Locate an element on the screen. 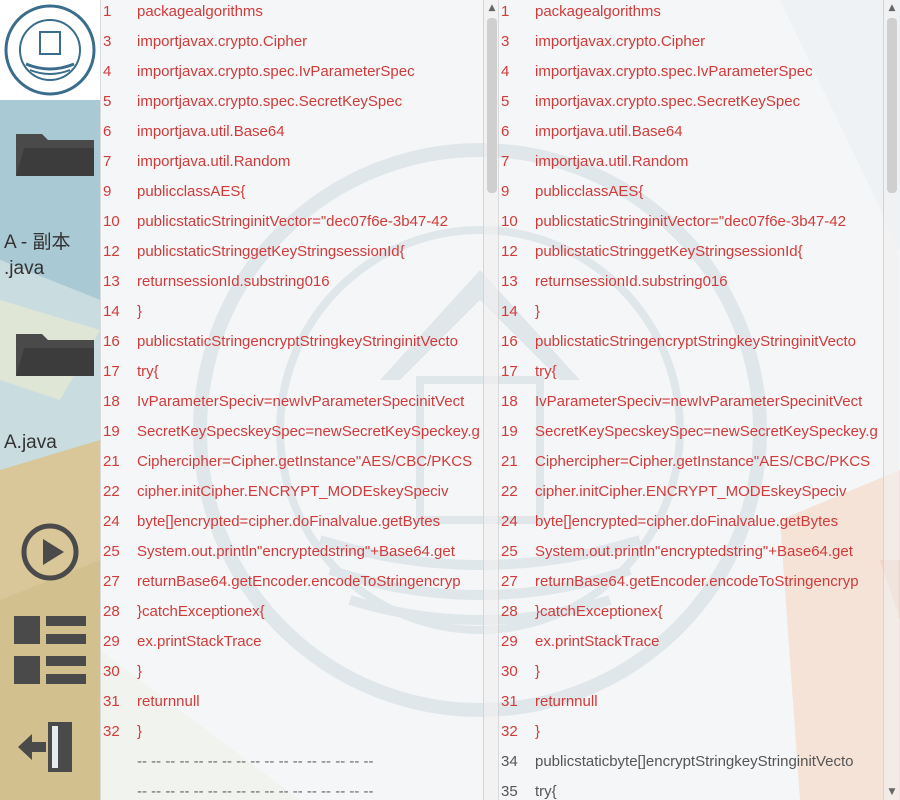  line-code: try{ is located at coordinates (148, 371).